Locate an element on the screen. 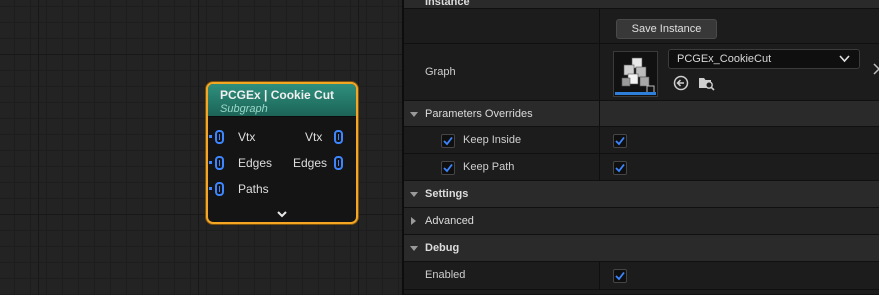  enabled-row: Enabled is located at coordinates (641, 276).